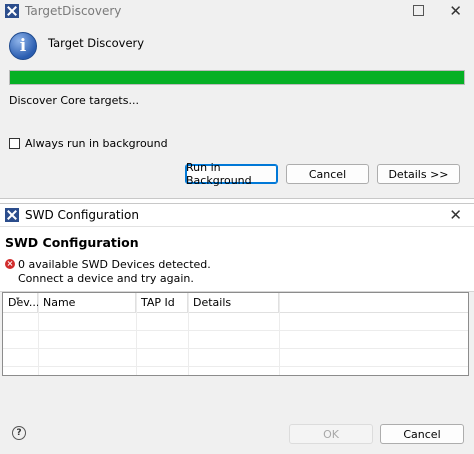  What do you see at coordinates (87, 302) in the screenshot?
I see `column-header-name: Name` at bounding box center [87, 302].